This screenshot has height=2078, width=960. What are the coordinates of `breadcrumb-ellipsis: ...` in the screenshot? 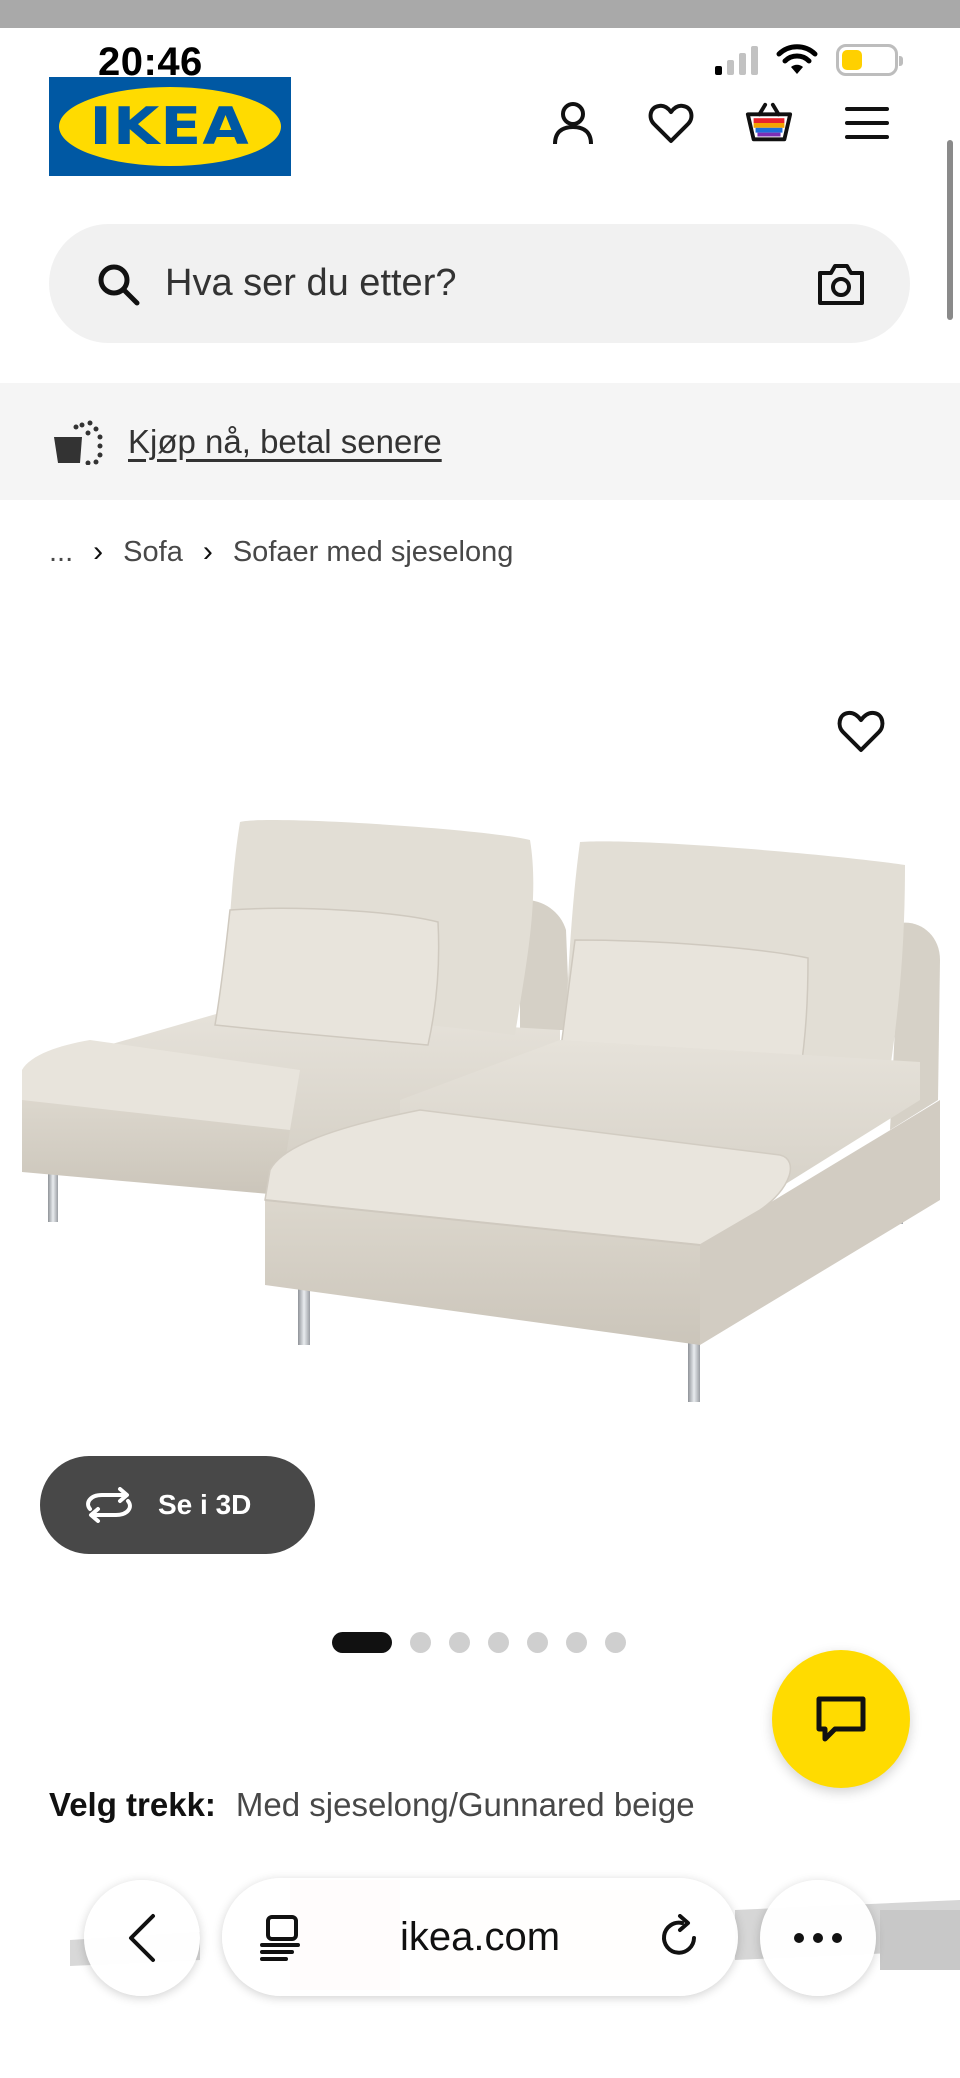 It's located at (61, 552).